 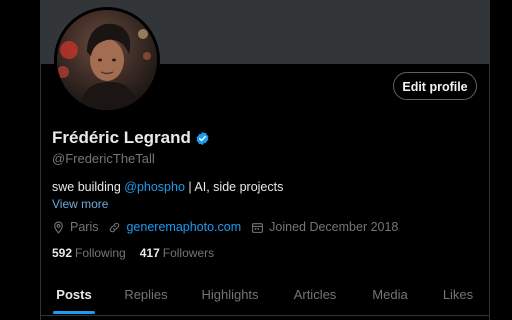 I want to click on avatar, so click(x=107, y=60).